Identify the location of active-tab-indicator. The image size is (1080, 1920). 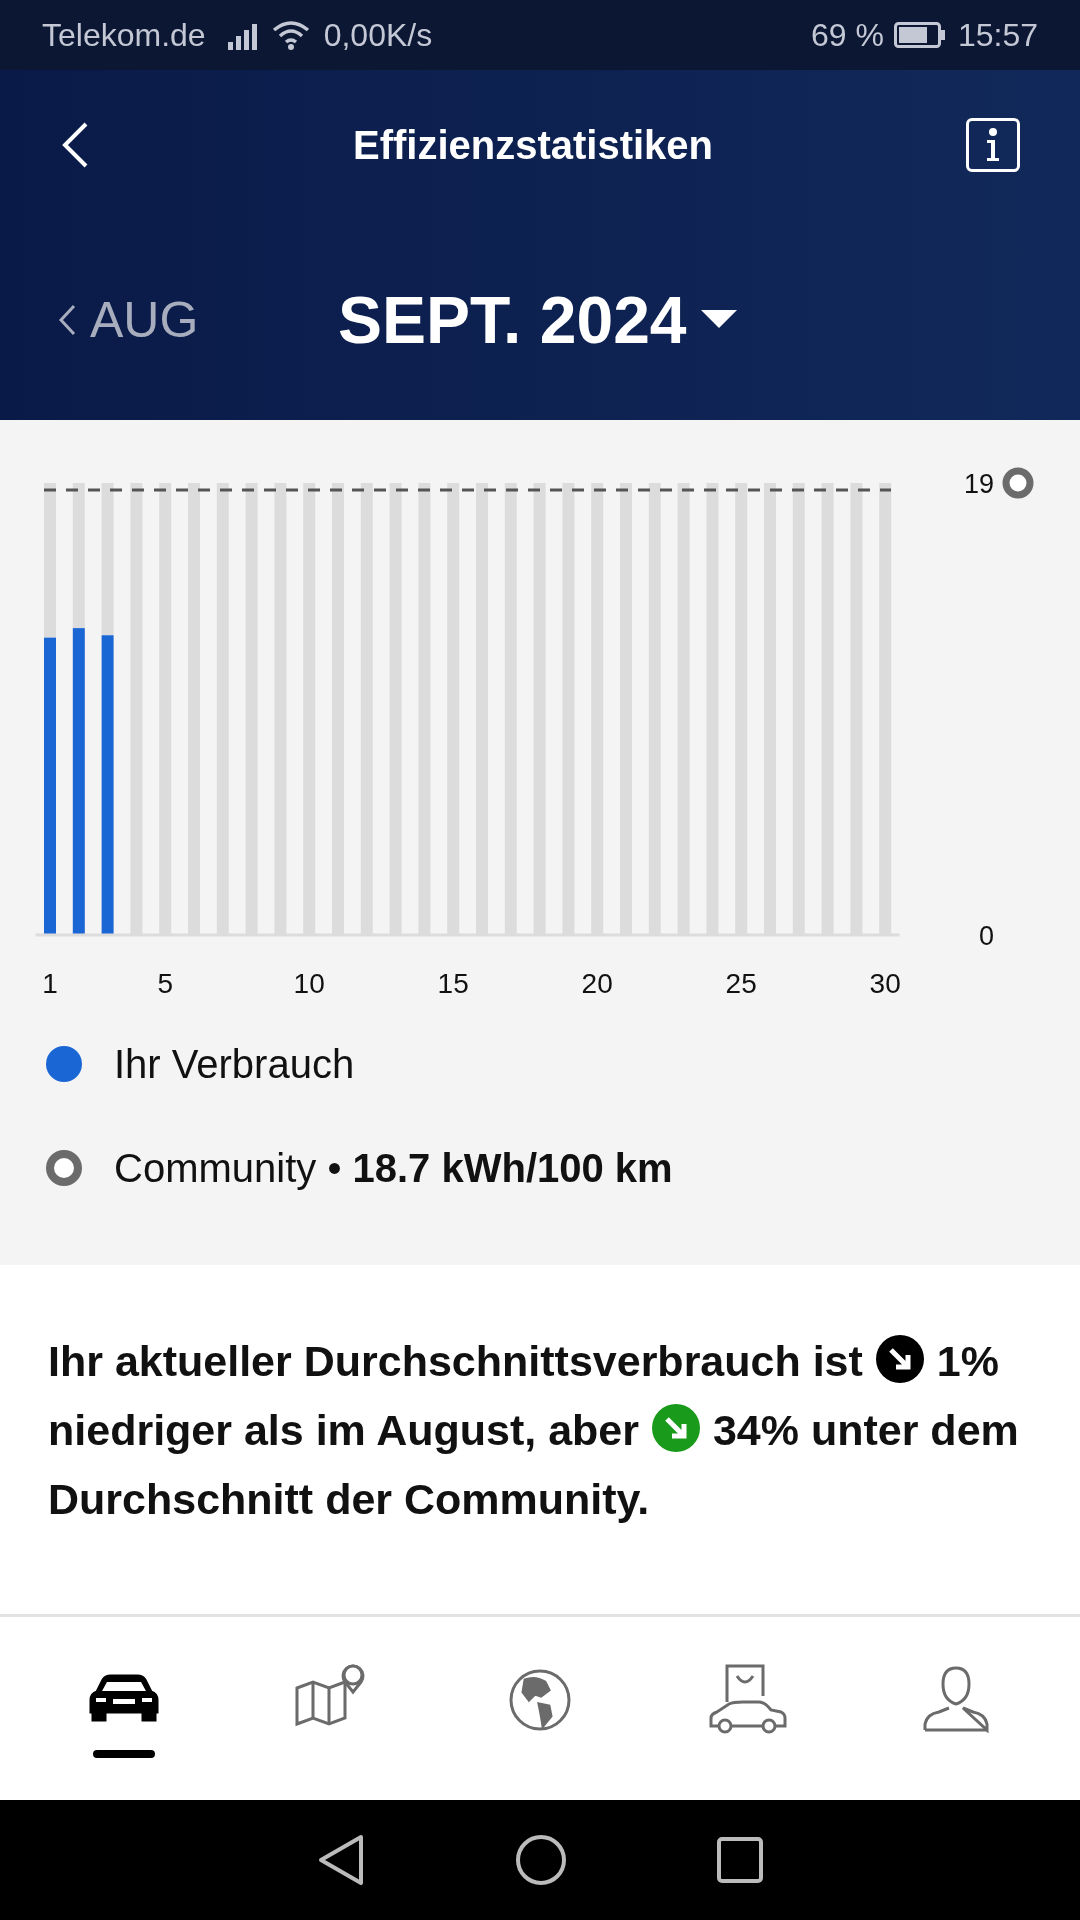
(124, 1753).